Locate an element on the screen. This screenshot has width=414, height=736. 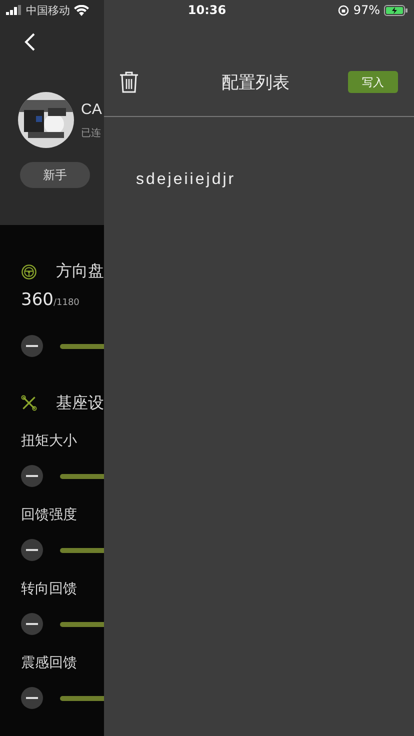
section-title: 基座设 is located at coordinates (80, 403).